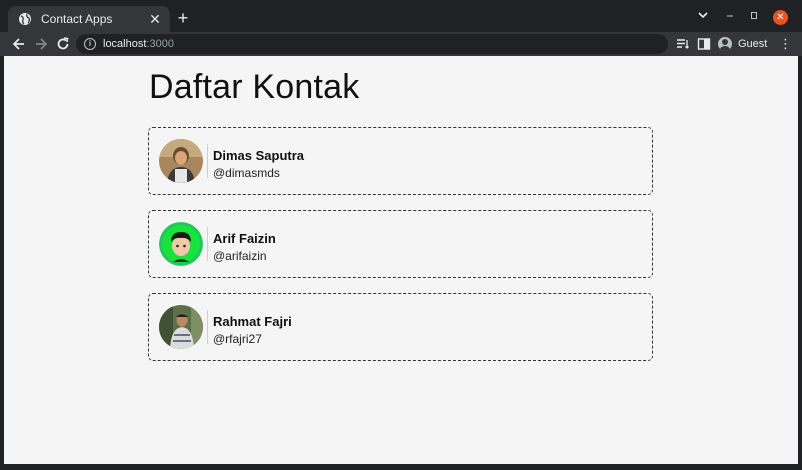 The image size is (802, 470). What do you see at coordinates (19, 44) in the screenshot?
I see `back-arrow-icon` at bounding box center [19, 44].